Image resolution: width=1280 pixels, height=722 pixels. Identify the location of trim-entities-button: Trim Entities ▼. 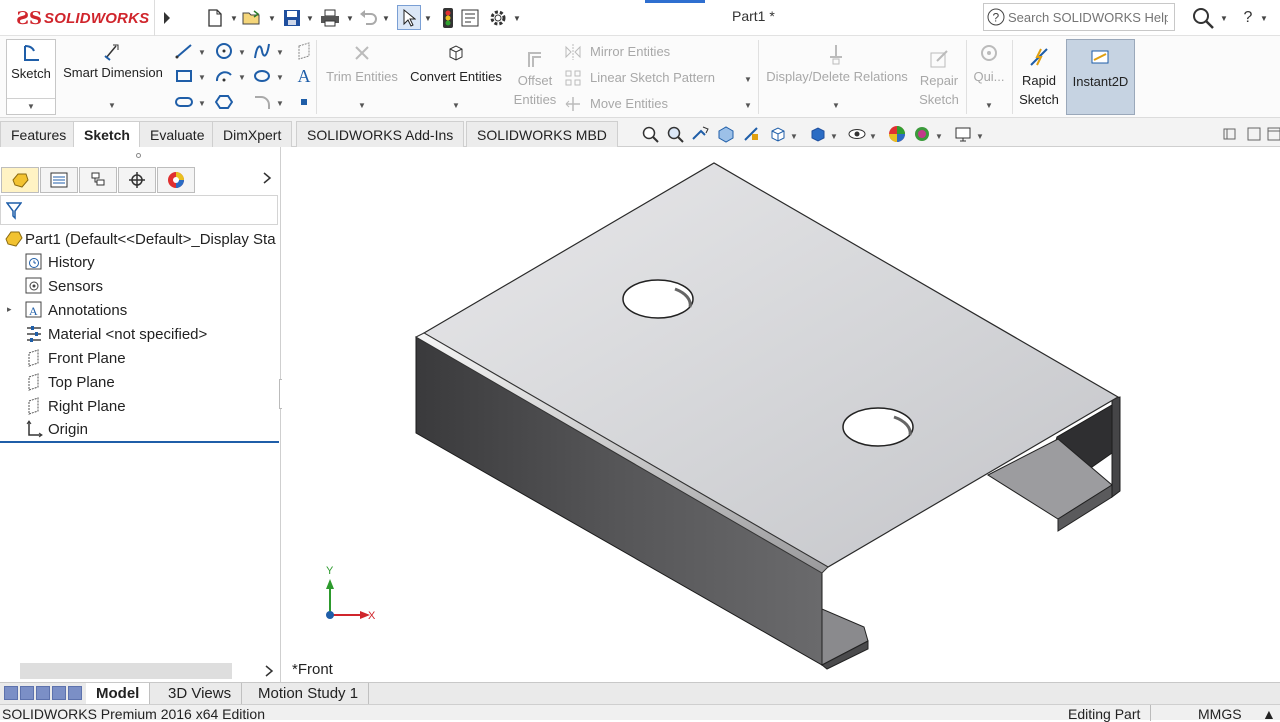
(362, 77).